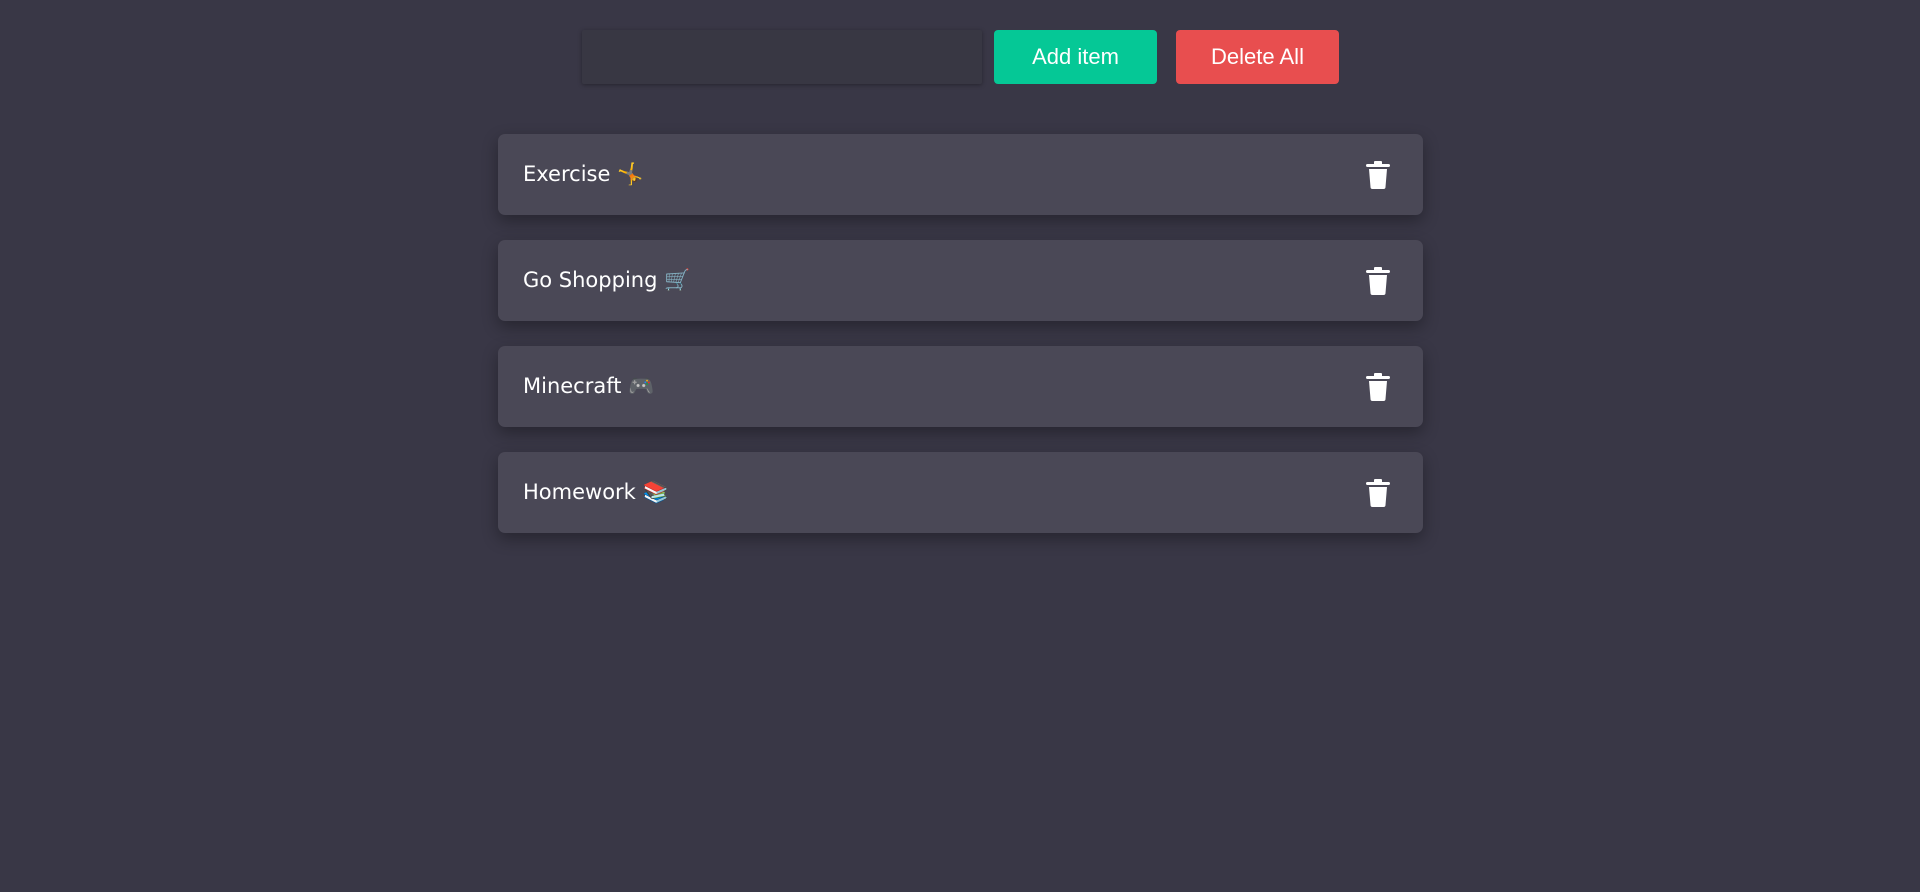  Describe the element at coordinates (1075, 57) in the screenshot. I see `add-item-button: Add item` at that location.